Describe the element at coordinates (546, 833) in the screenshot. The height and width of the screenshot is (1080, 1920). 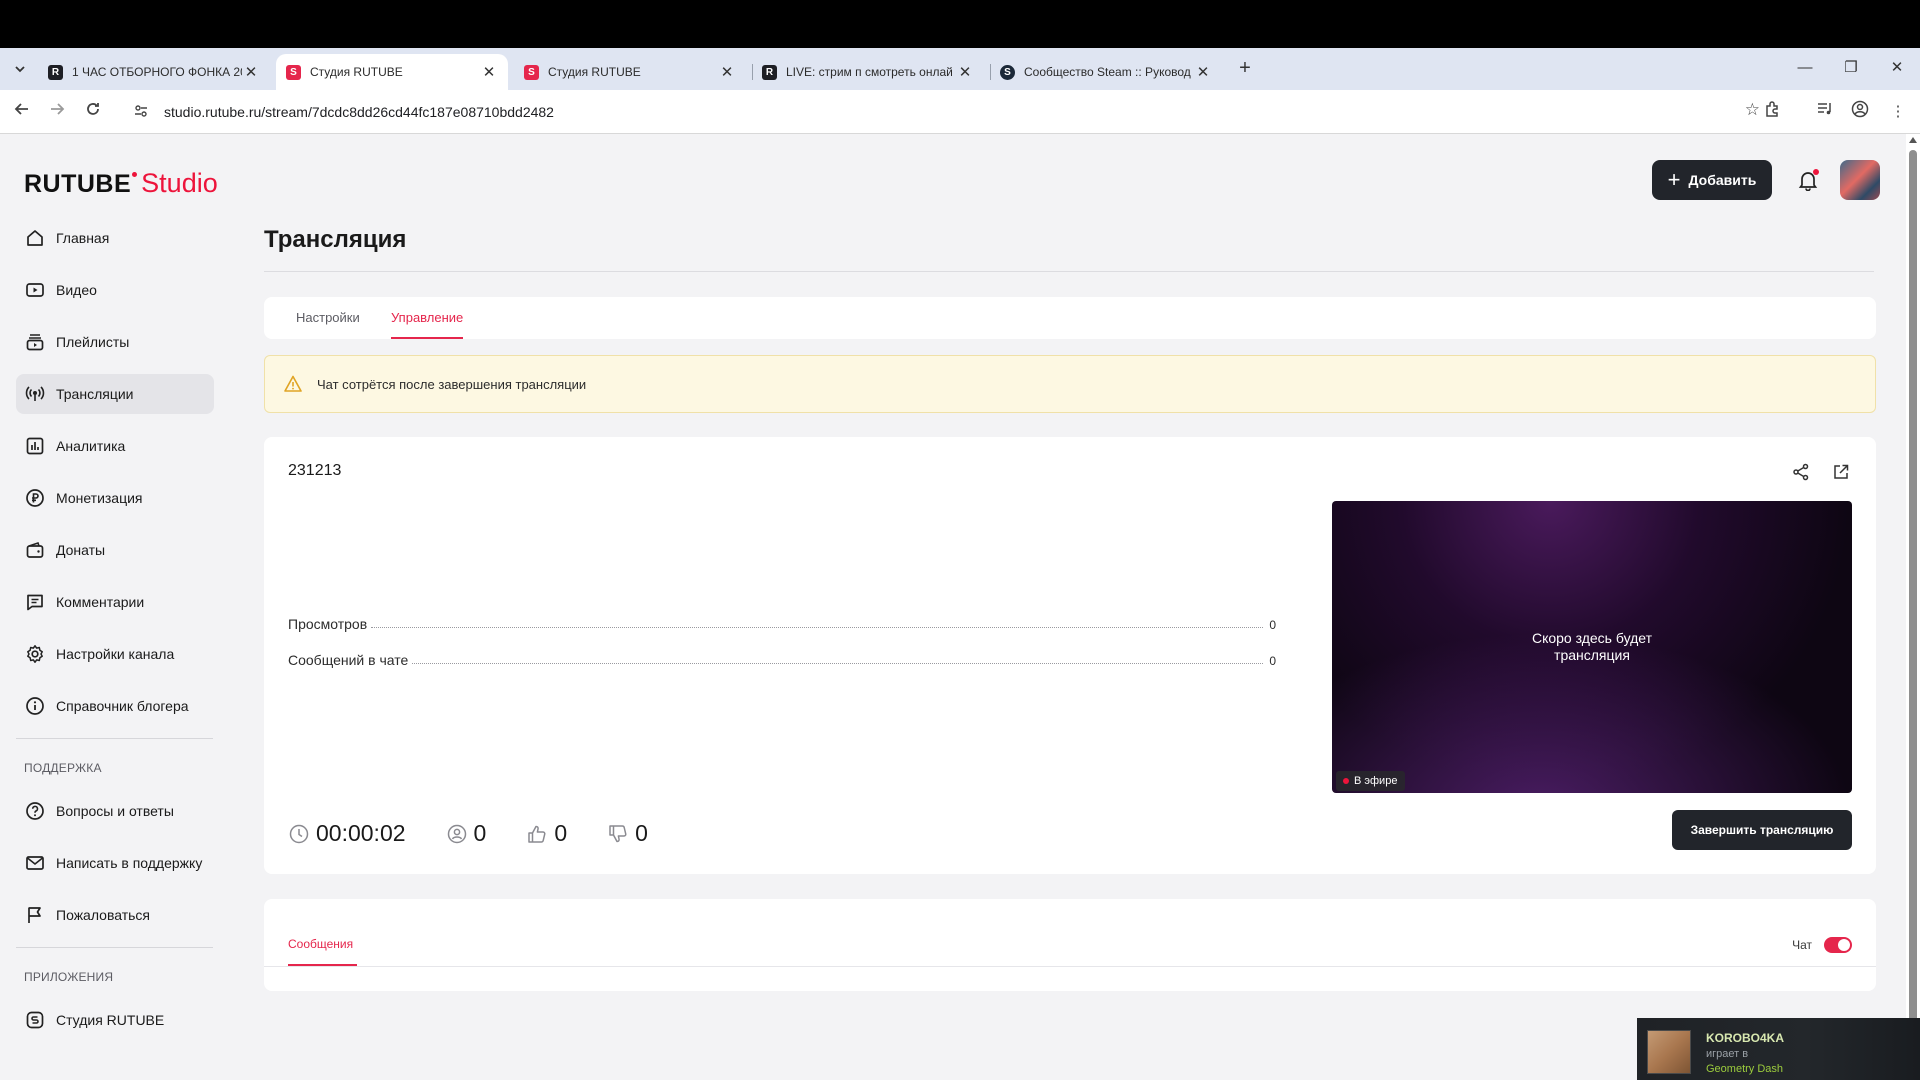
I see `metric-likes: 0` at that location.